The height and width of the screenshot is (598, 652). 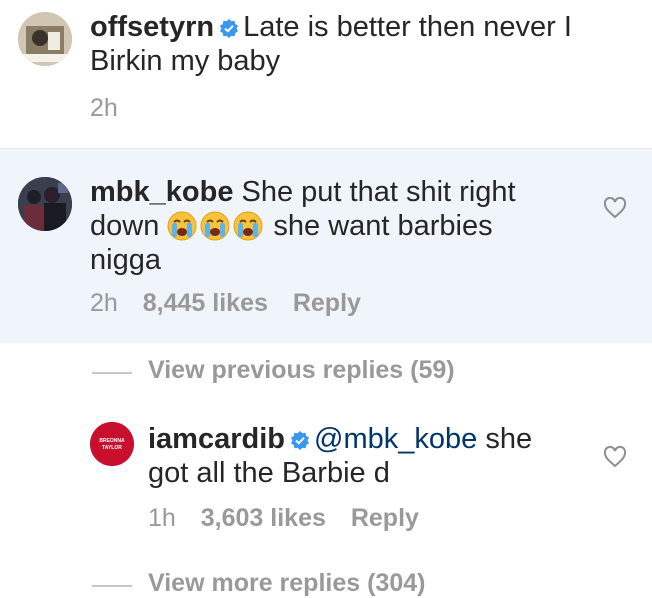 What do you see at coordinates (301, 370) in the screenshot?
I see `view-previous-replies-button: View previous replies (59)` at bounding box center [301, 370].